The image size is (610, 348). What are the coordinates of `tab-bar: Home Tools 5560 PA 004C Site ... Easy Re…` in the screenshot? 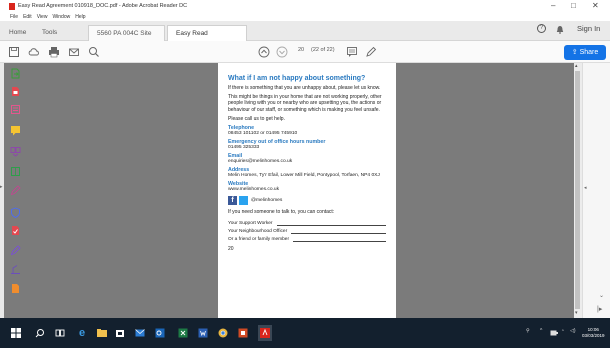 It's located at (305, 37).